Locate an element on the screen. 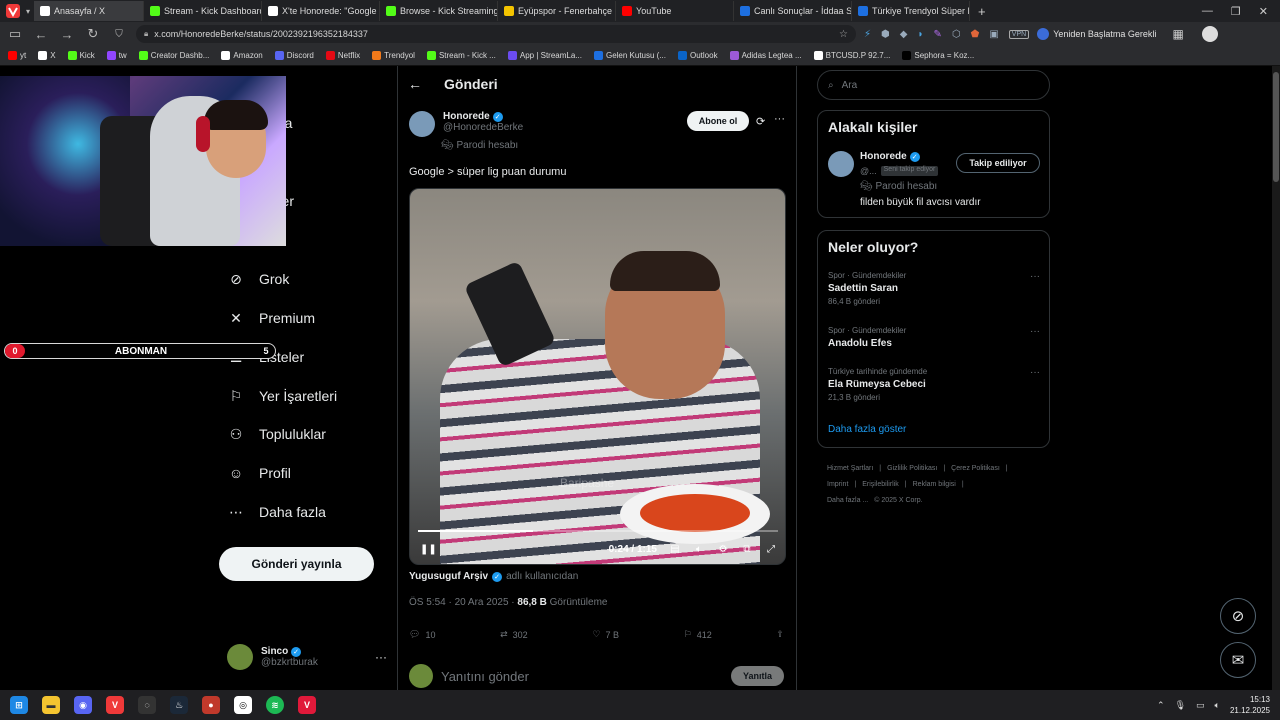 Image resolution: width=1280 pixels, height=720 pixels. steam-icon: ♨ is located at coordinates (179, 705).